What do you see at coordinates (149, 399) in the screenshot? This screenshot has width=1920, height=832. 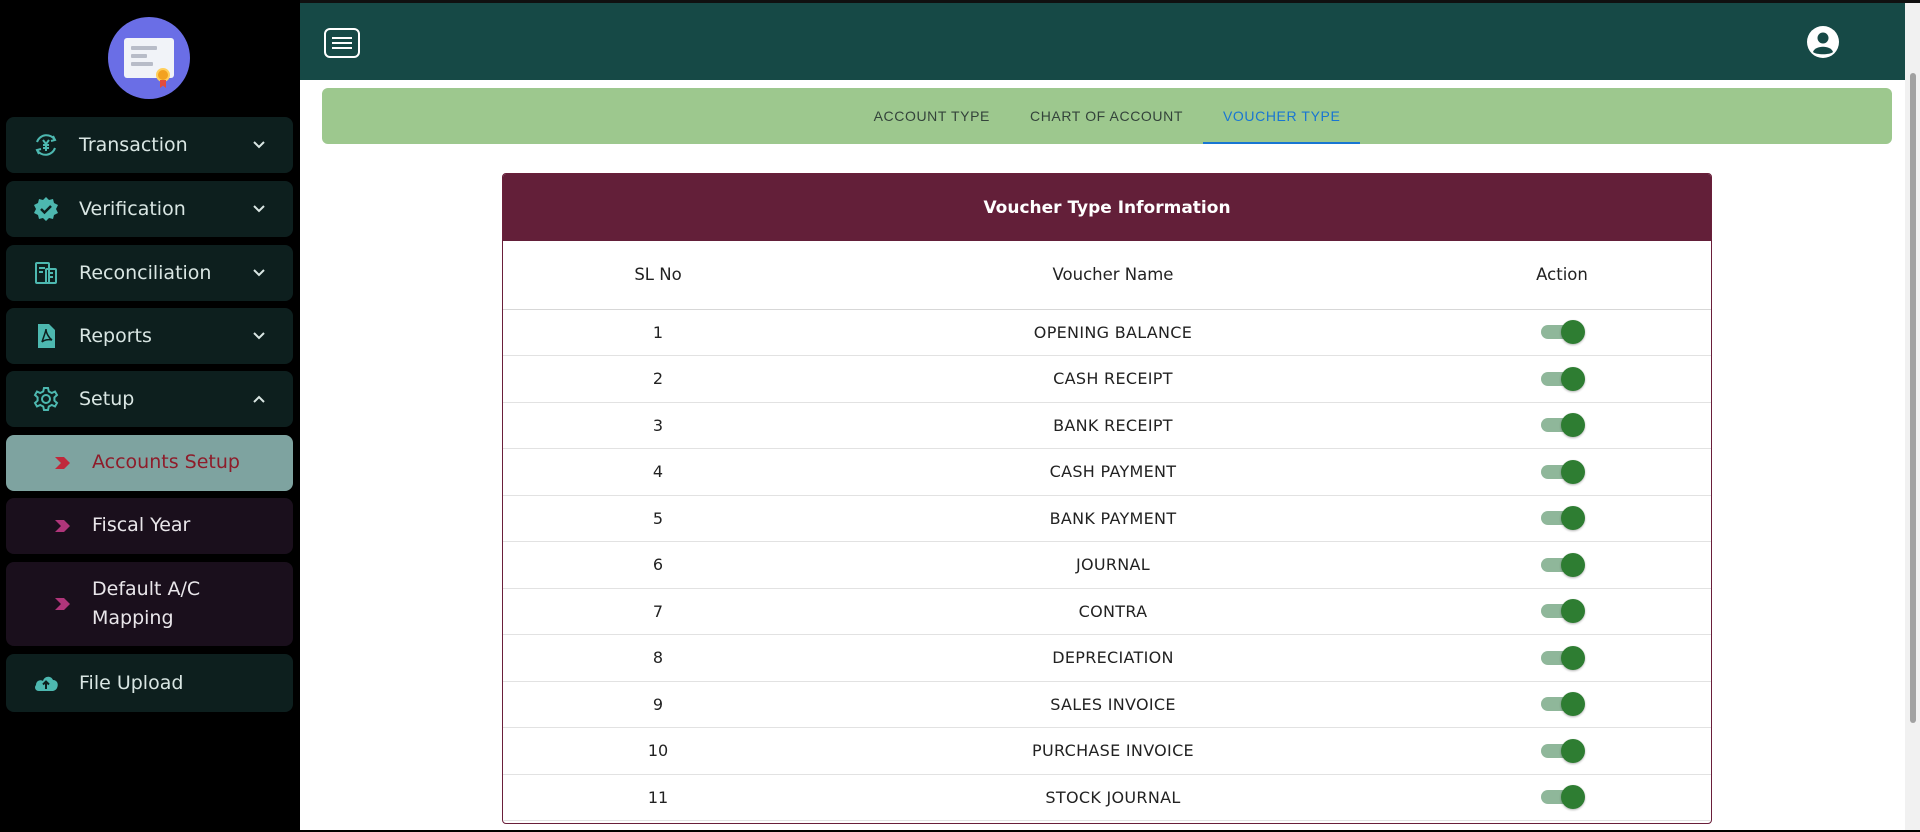 I see `sidebar-item-setup: Setup` at bounding box center [149, 399].